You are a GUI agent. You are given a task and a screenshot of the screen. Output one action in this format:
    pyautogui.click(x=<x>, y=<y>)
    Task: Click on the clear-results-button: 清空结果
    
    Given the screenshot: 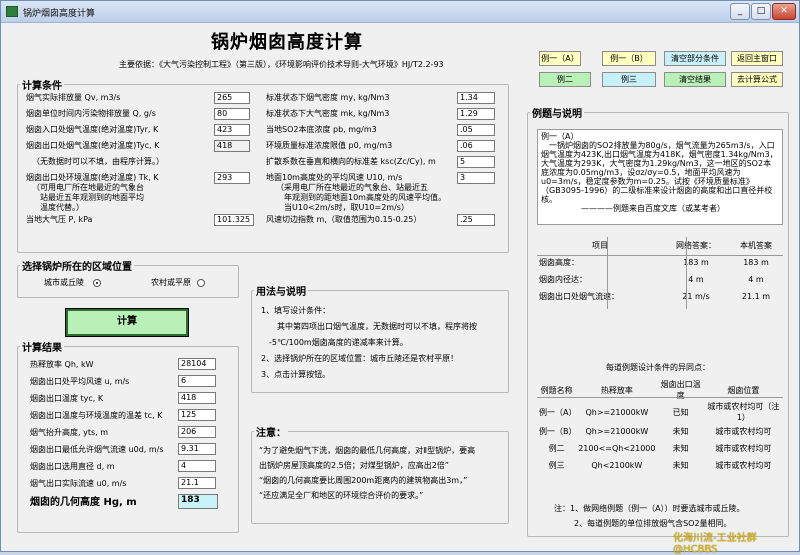 What is the action you would take?
    pyautogui.click(x=695, y=79)
    